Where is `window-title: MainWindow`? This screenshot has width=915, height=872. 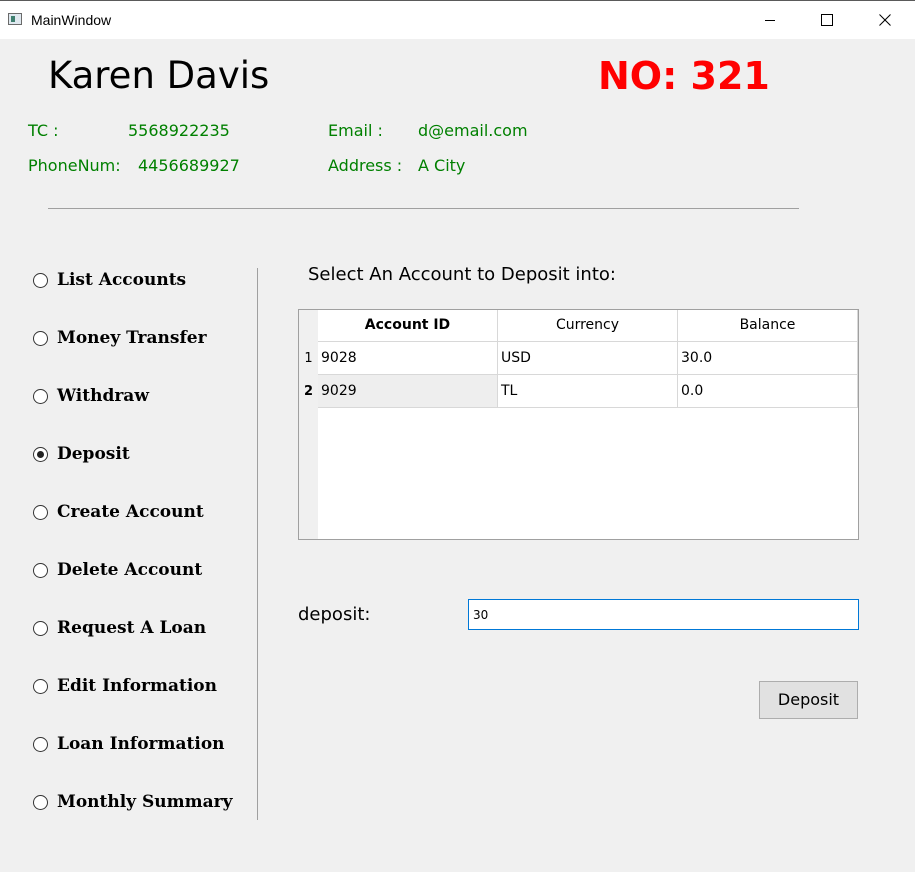 window-title: MainWindow is located at coordinates (71, 20).